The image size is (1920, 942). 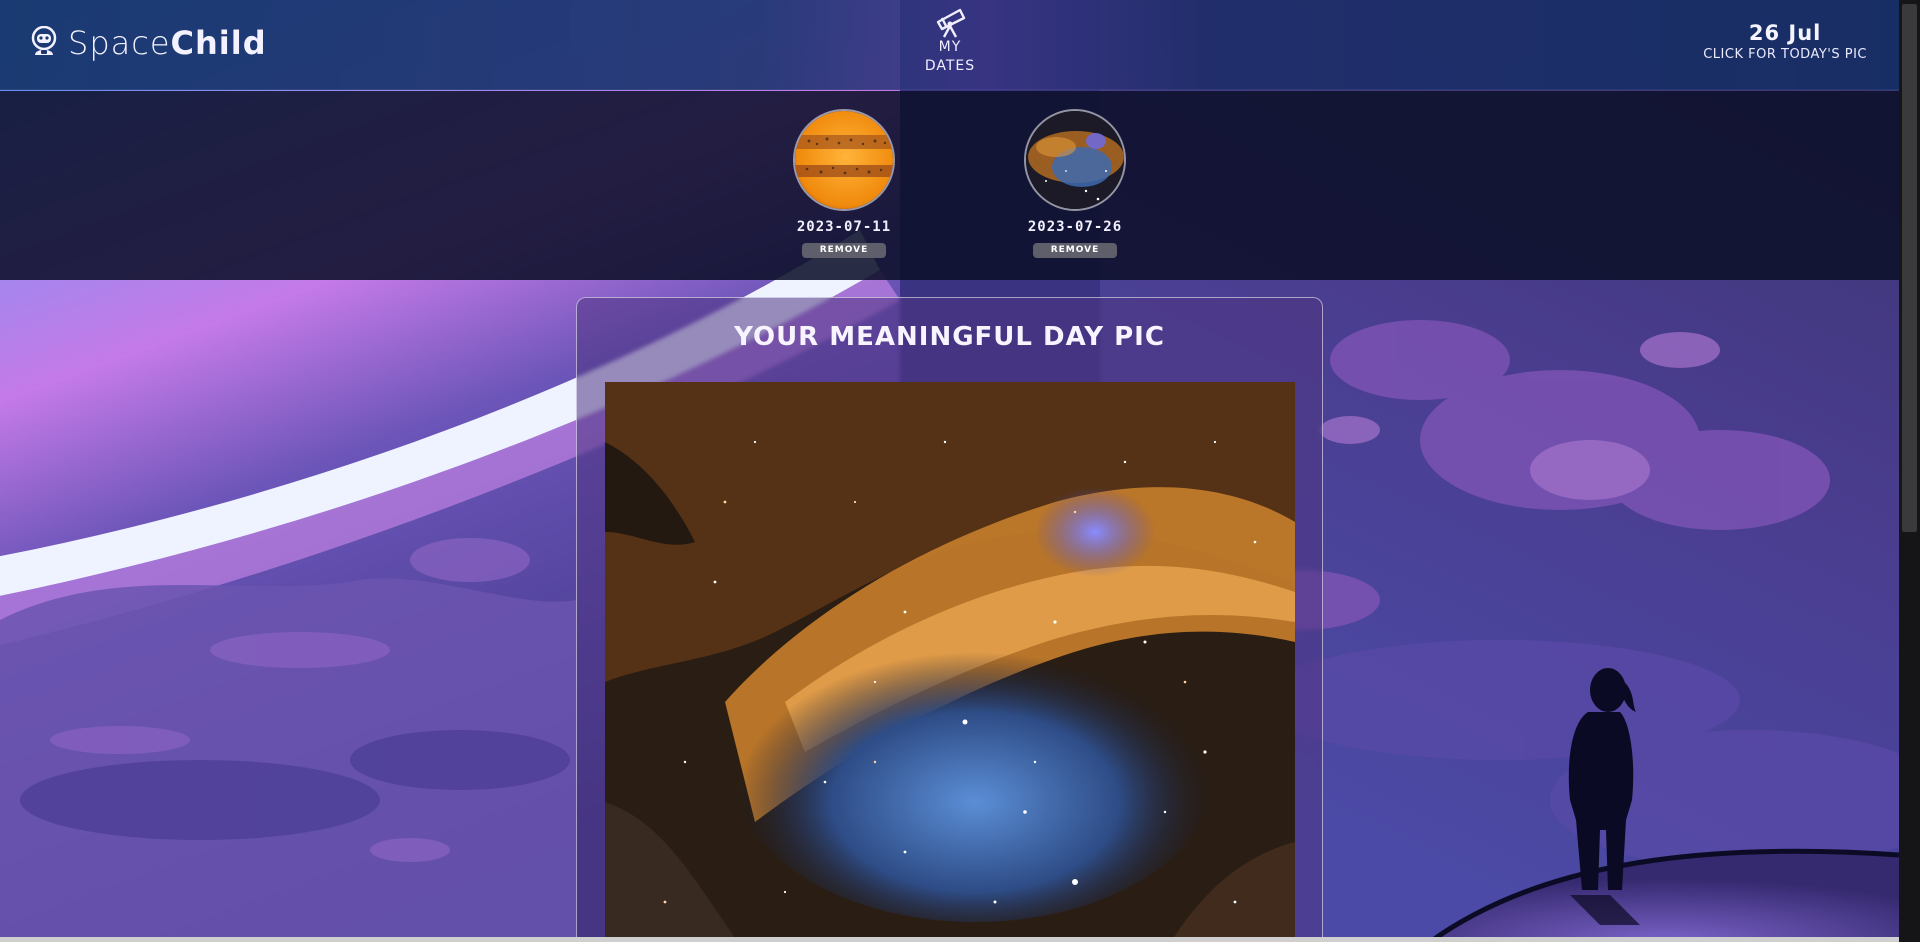 I want to click on my-dates-line1: MY, so click(x=950, y=47).